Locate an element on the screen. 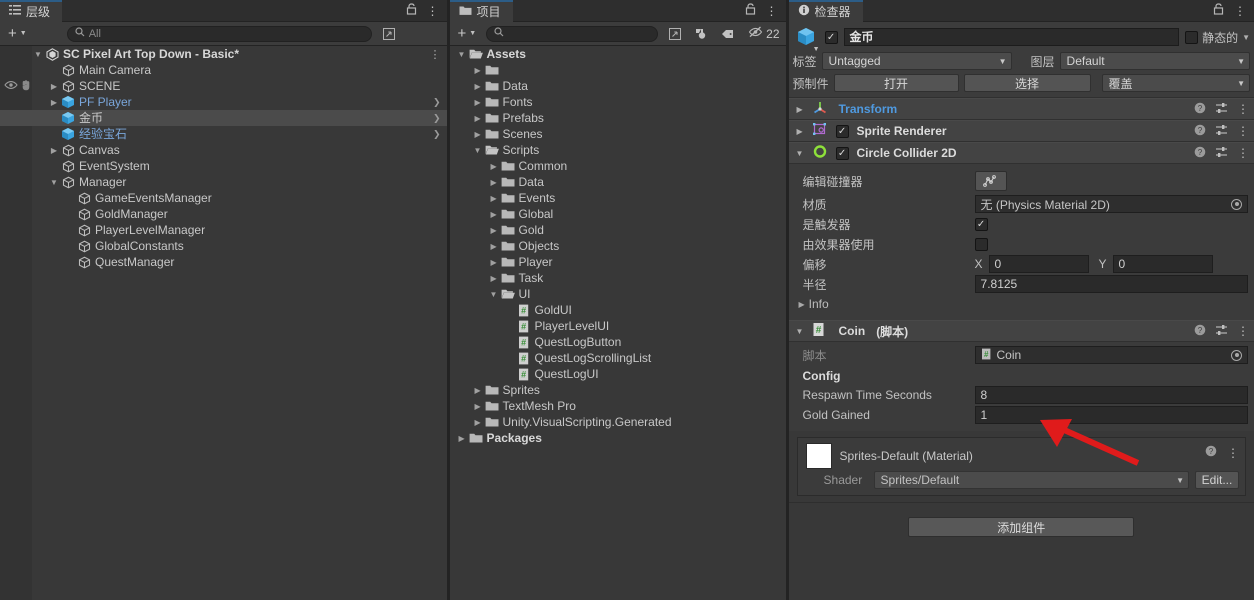 The height and width of the screenshot is (600, 1254). project-search-input is located at coordinates (572, 33).